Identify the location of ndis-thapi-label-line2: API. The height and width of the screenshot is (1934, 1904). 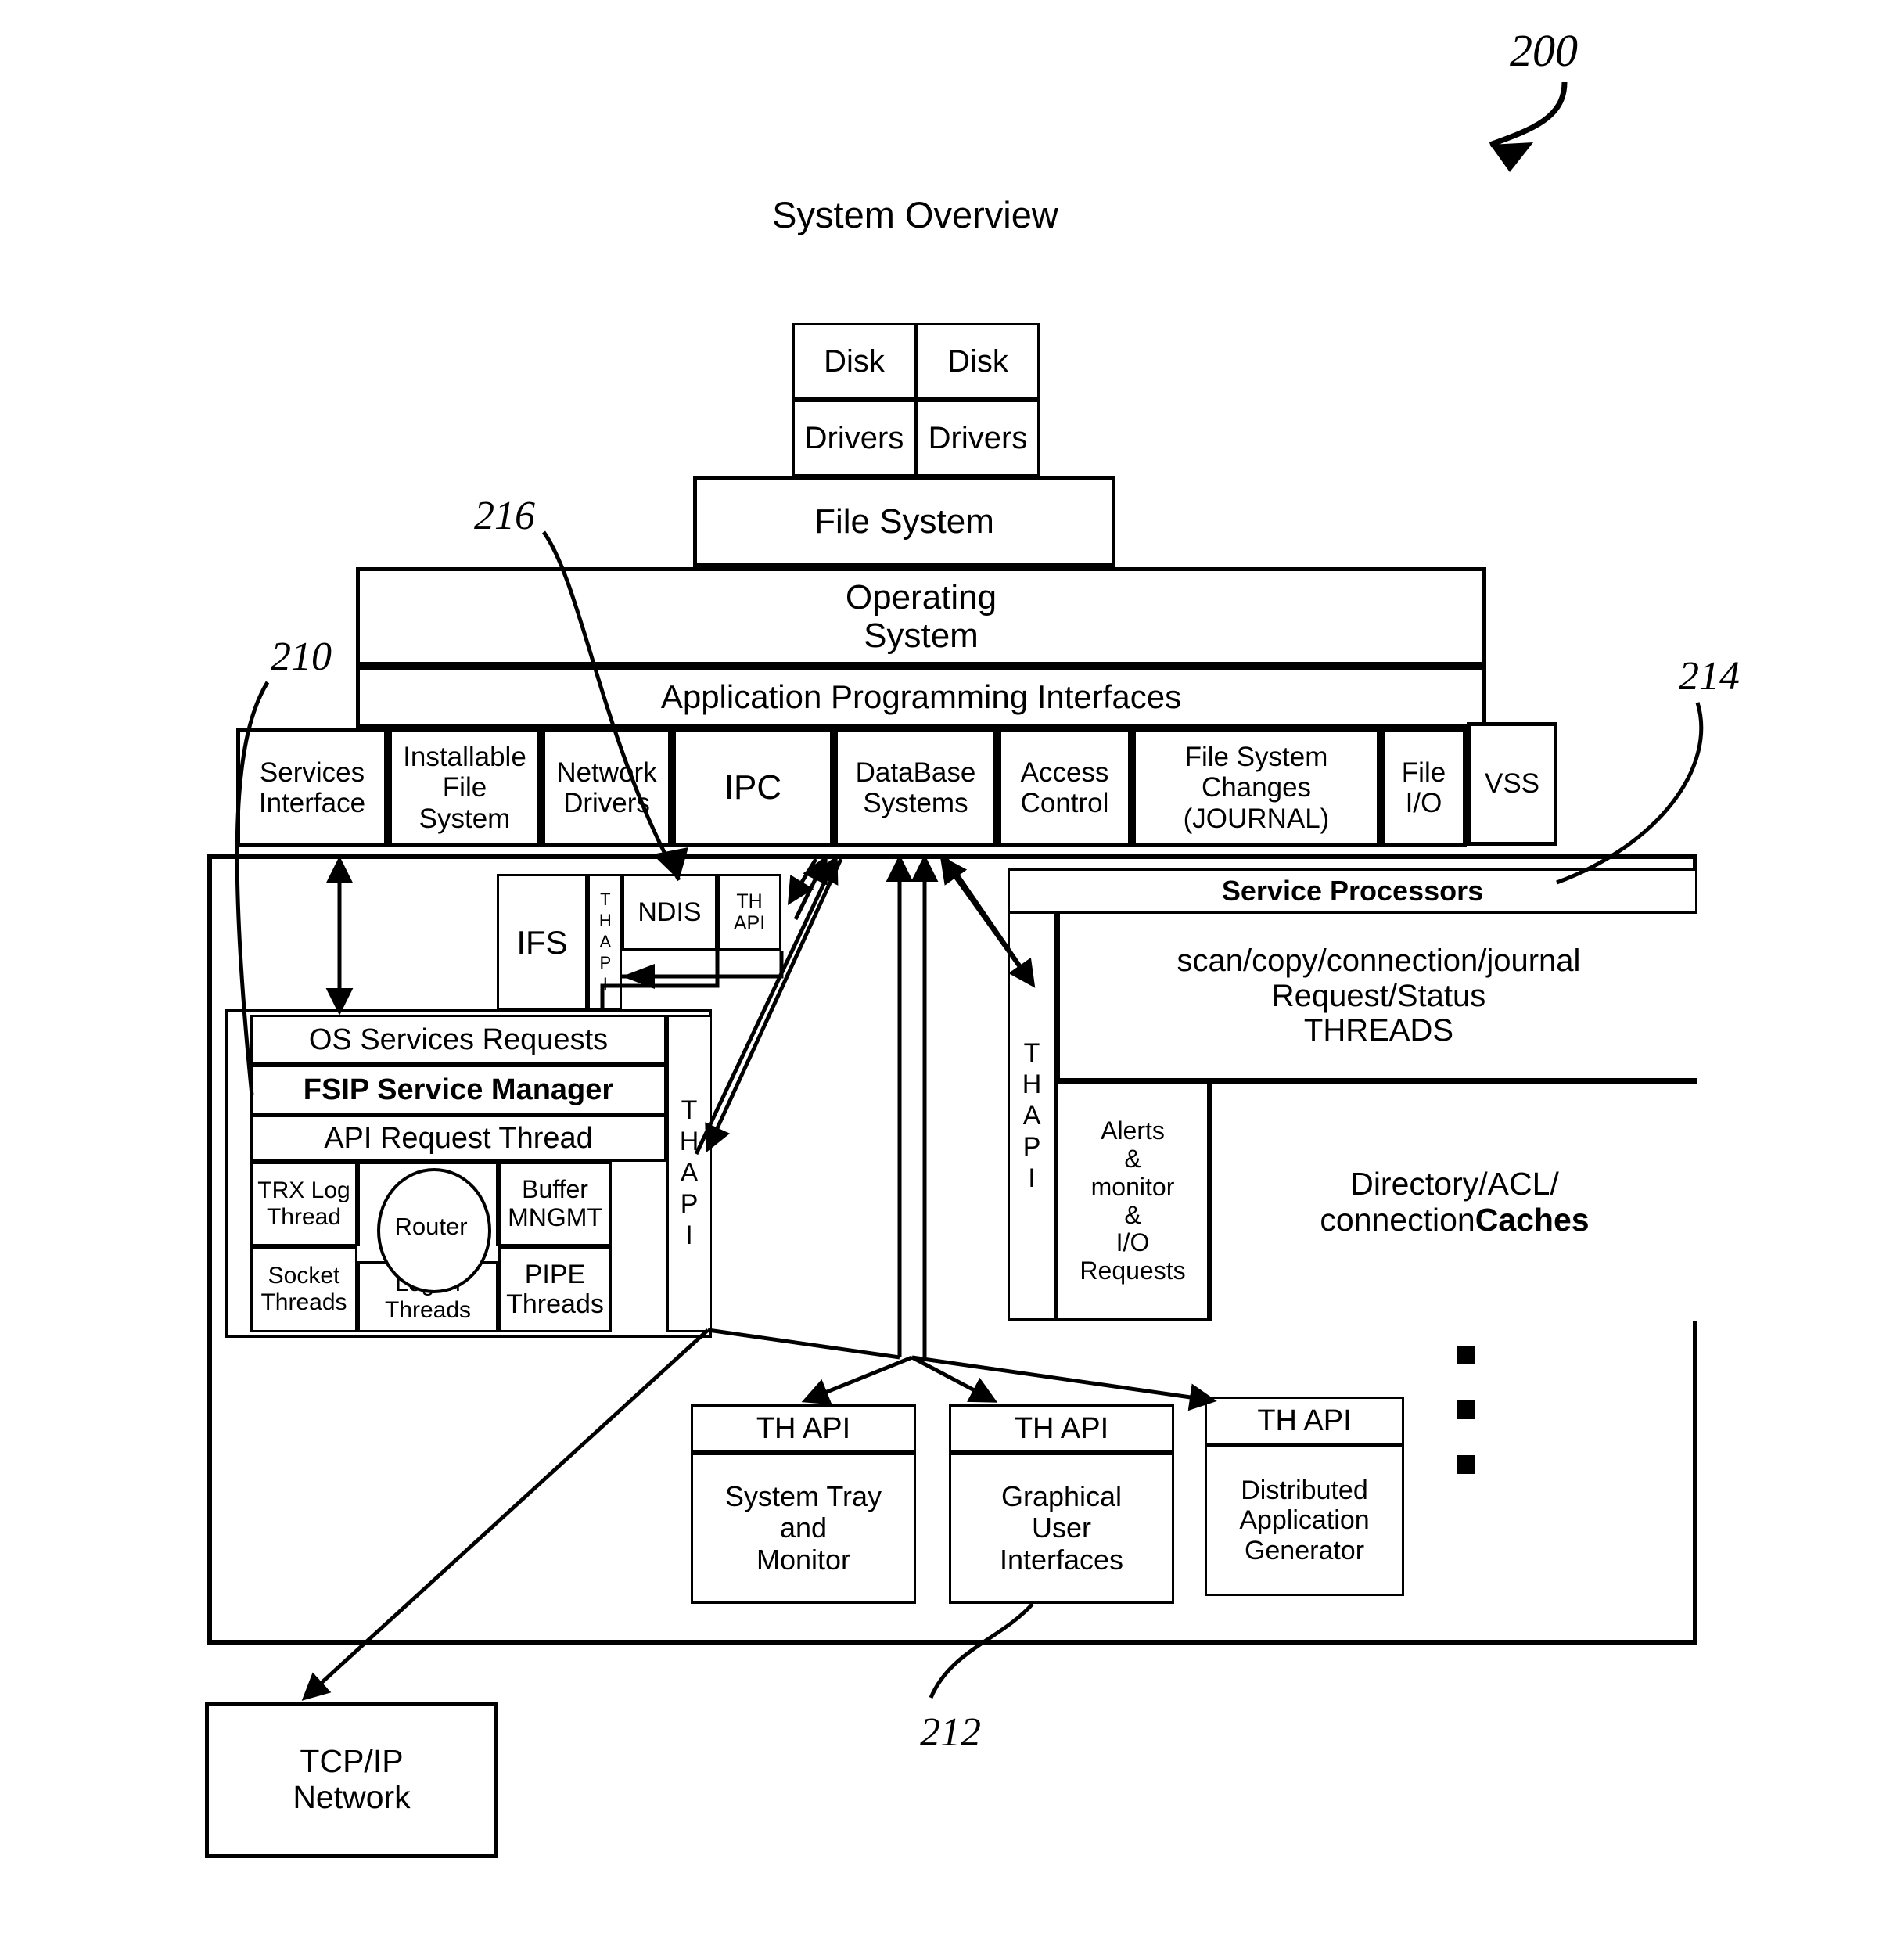
(749, 923).